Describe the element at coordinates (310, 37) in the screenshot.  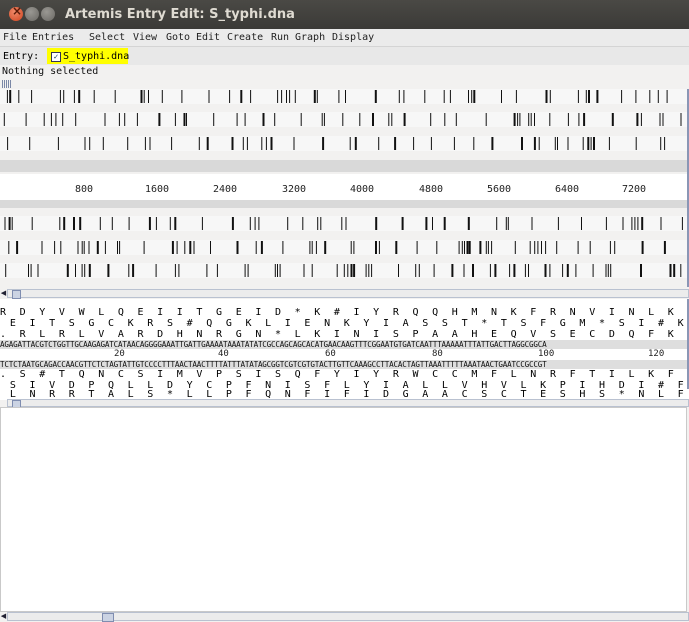
I see `menu-graph: Graph` at that location.